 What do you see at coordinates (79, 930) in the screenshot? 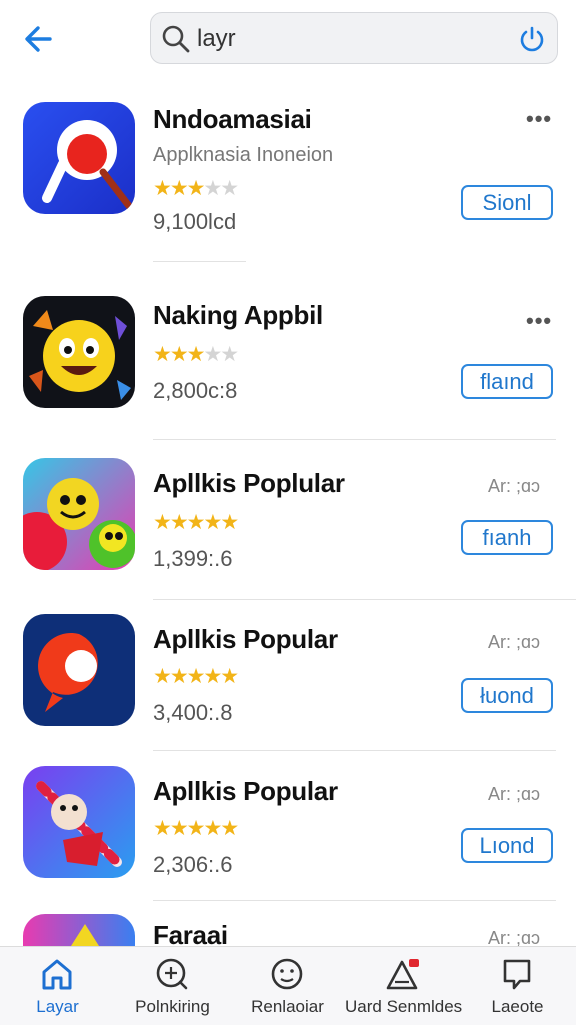
I see `app-icon-partial` at bounding box center [79, 930].